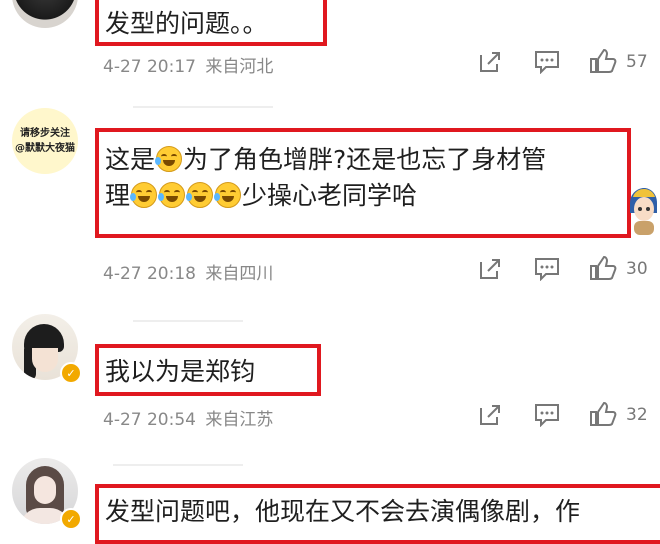  I want to click on verified-badge-icon: ✓, so click(71, 519).